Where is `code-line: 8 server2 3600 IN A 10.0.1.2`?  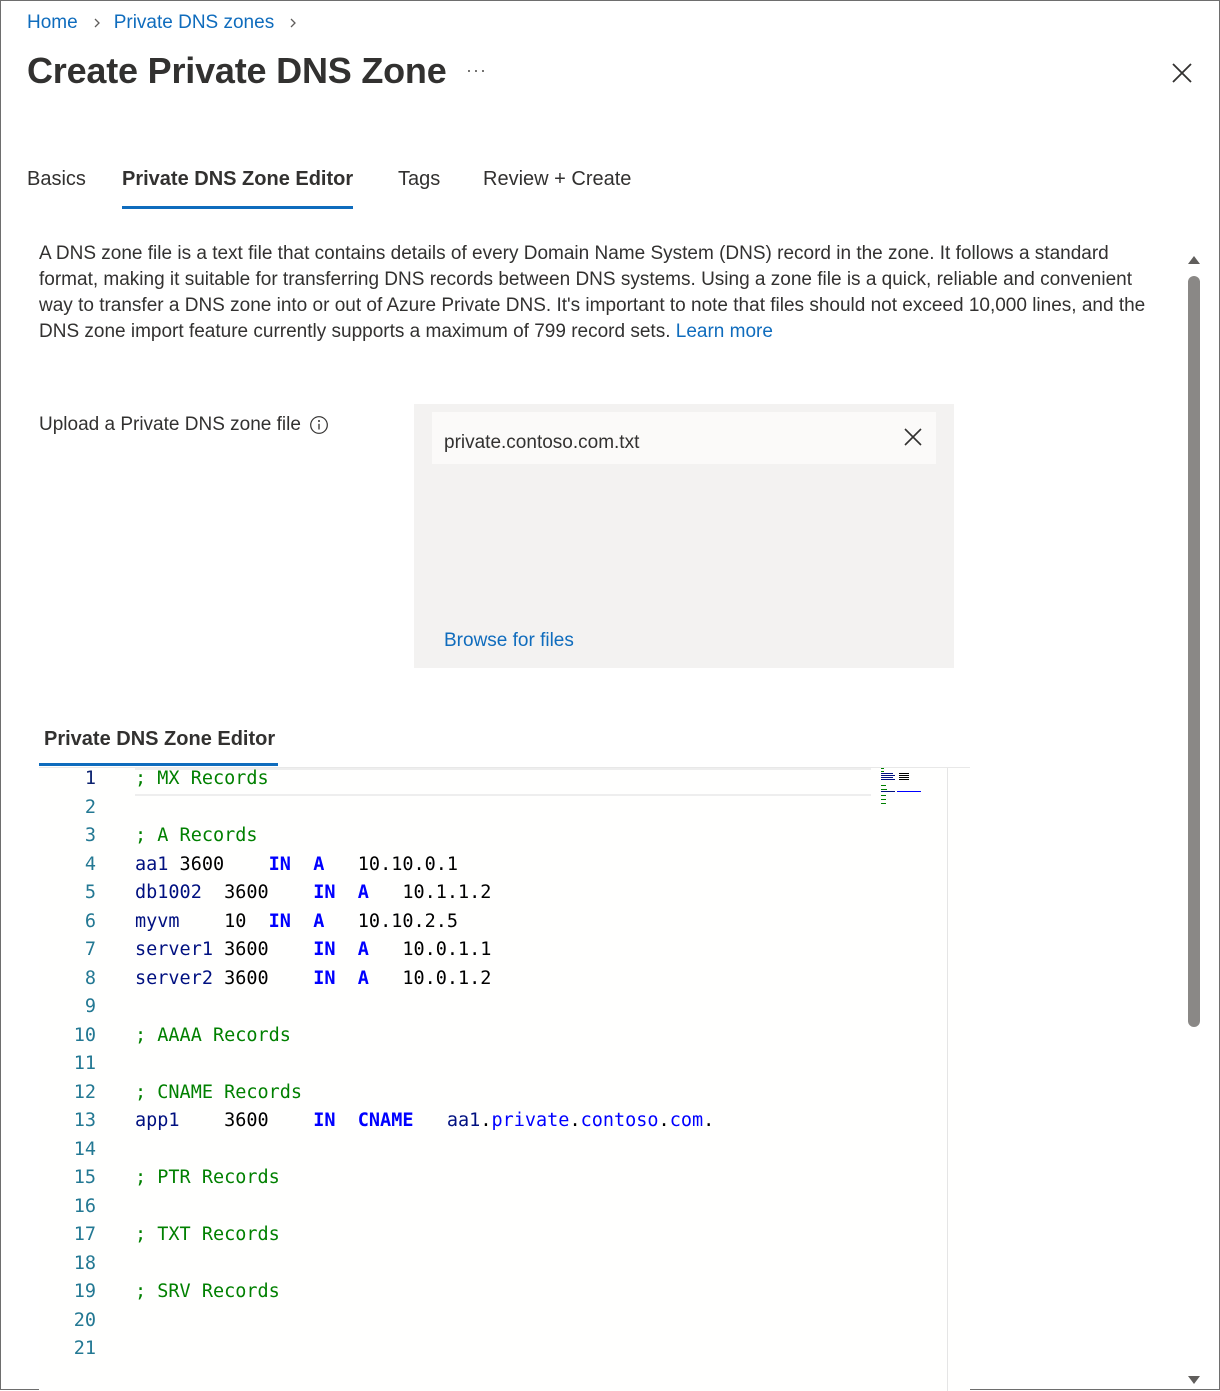
code-line: 8 server2 3600 IN A 10.0.1.2 is located at coordinates (504, 982).